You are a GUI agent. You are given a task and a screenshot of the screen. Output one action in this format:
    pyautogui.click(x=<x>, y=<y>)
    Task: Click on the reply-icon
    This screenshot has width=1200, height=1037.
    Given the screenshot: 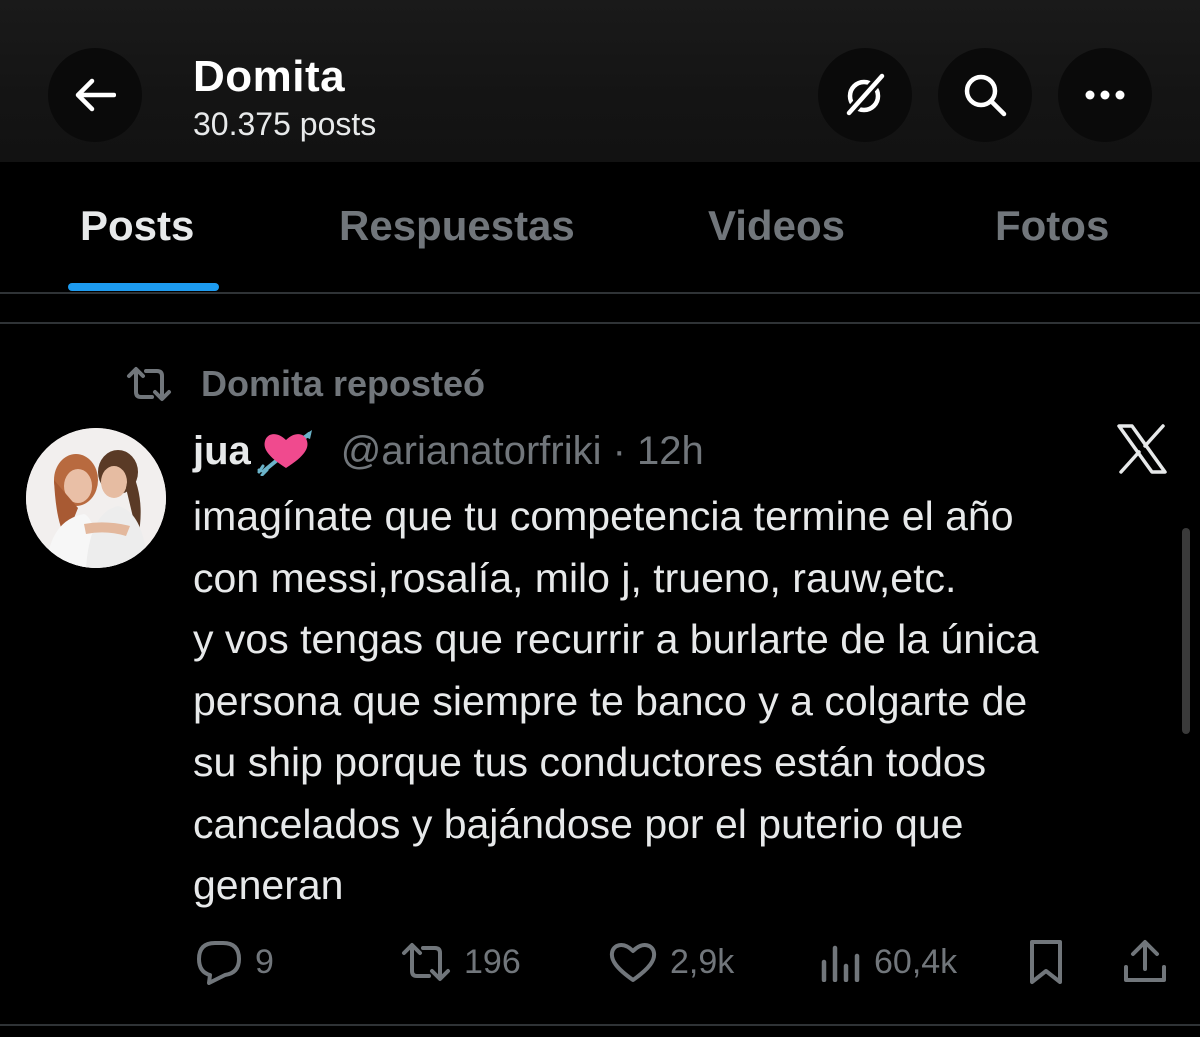 What is the action you would take?
    pyautogui.click(x=219, y=963)
    